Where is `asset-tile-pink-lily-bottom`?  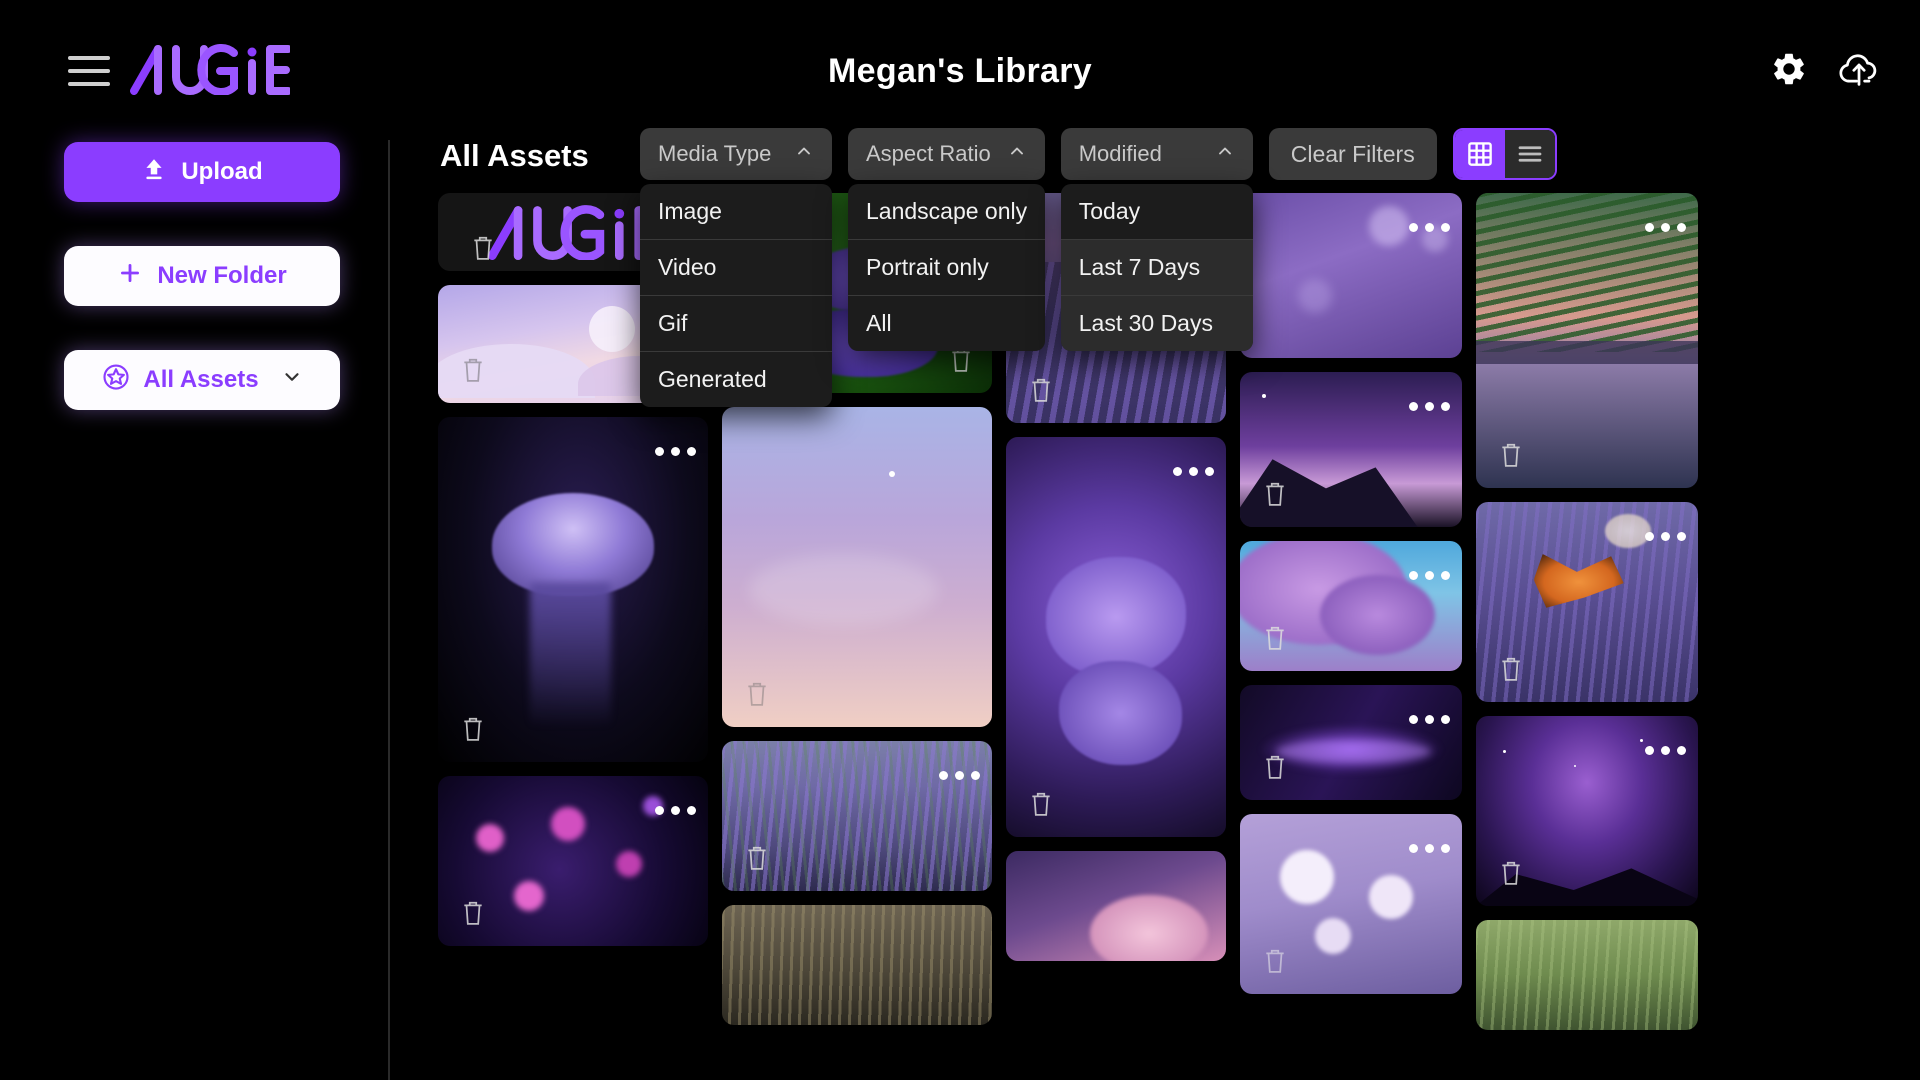 asset-tile-pink-lily-bottom is located at coordinates (1116, 906).